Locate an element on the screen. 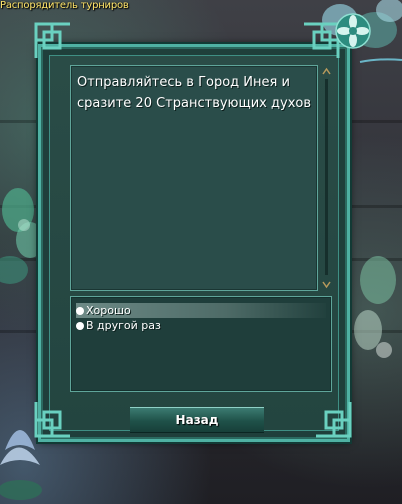 The width and height of the screenshot is (402, 504). npc-name-title: Распорядитель турниров is located at coordinates (64, 5).